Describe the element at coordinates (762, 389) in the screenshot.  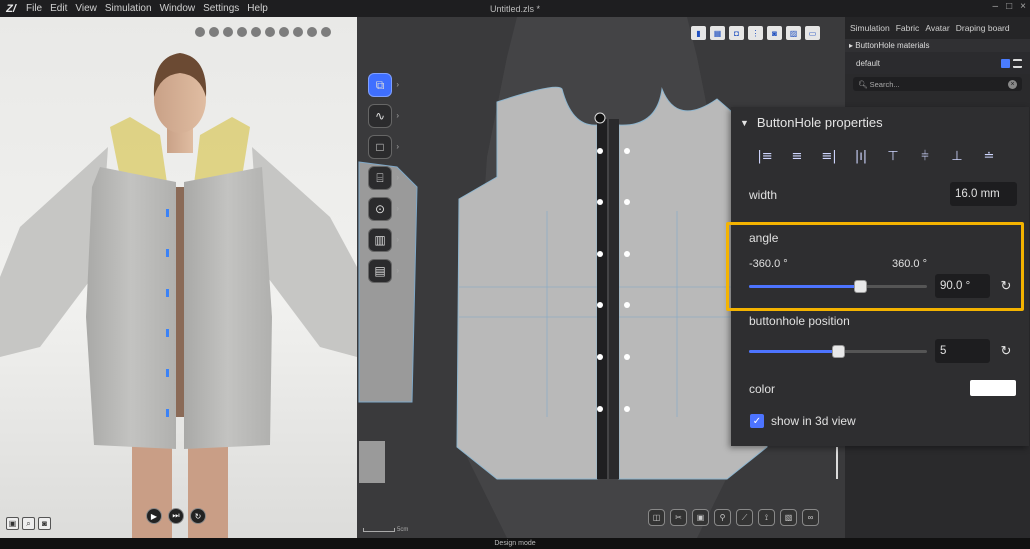
I see `color-label: color` at that location.